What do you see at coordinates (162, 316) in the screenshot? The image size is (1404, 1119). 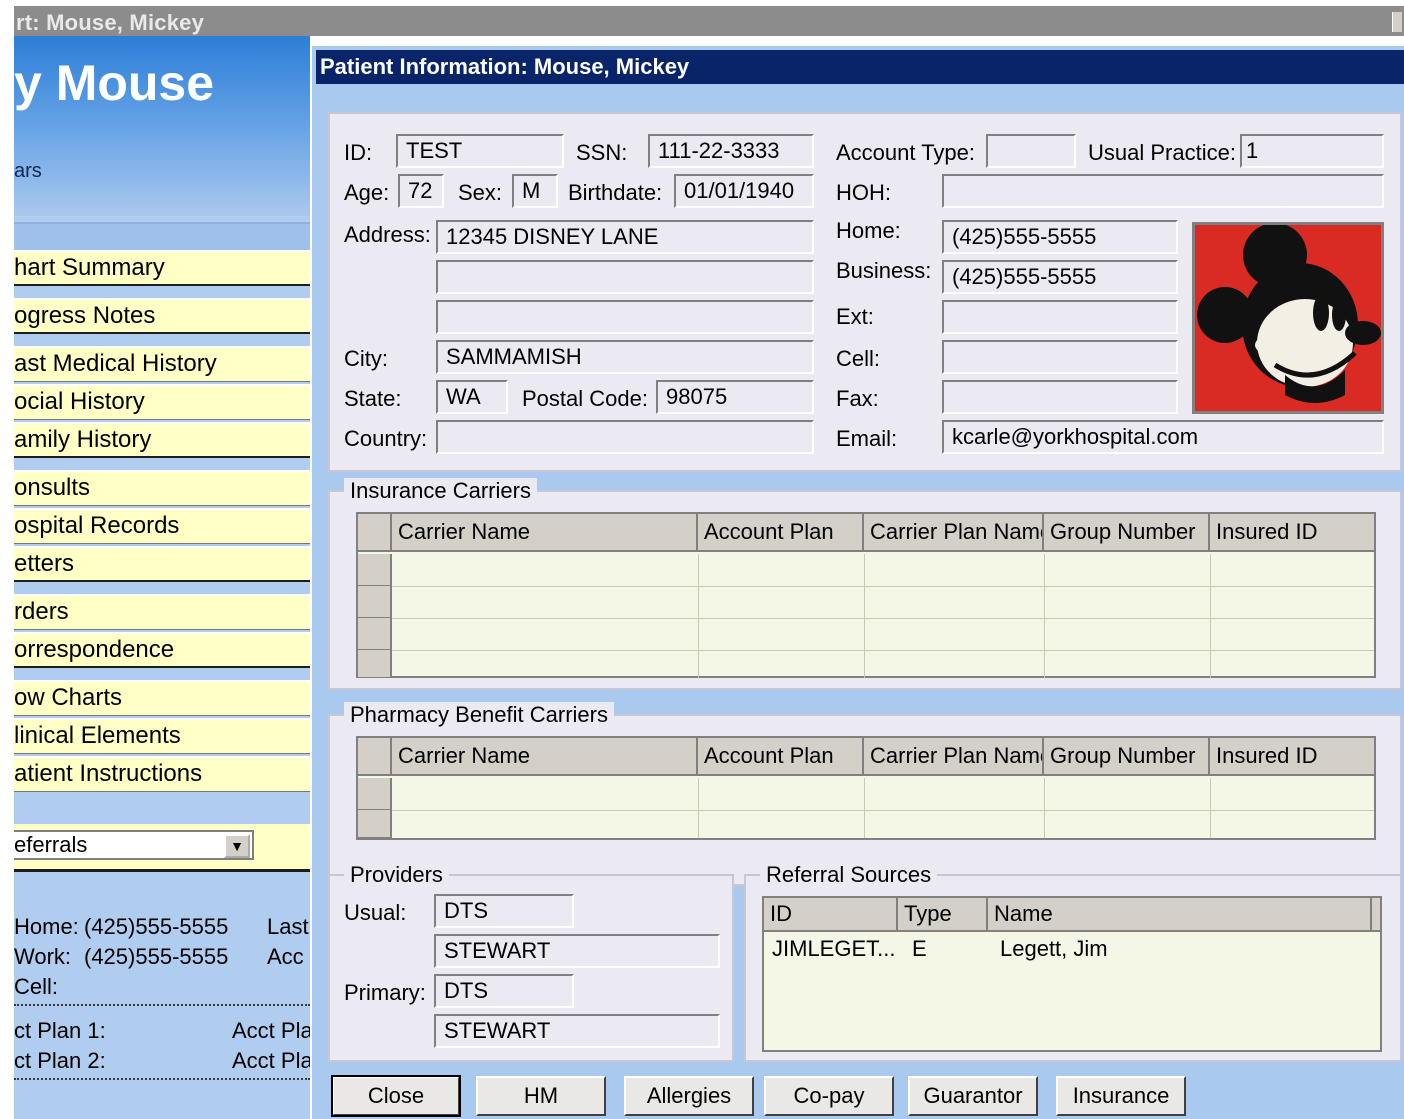 I see `nav-progress-notes: ogress Notes` at bounding box center [162, 316].